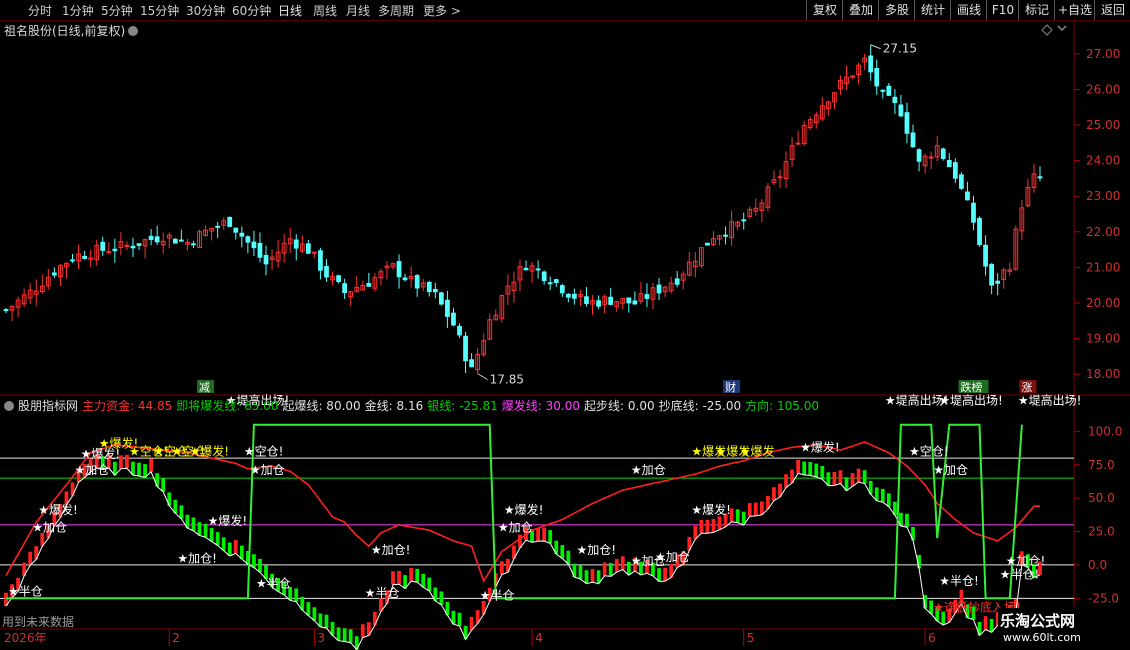  What do you see at coordinates (875, 47) in the screenshot?
I see `high-pointer` at bounding box center [875, 47].